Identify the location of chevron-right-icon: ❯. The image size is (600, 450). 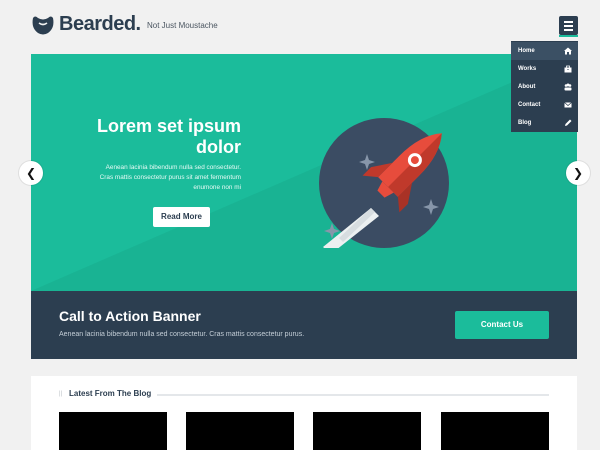
(578, 173).